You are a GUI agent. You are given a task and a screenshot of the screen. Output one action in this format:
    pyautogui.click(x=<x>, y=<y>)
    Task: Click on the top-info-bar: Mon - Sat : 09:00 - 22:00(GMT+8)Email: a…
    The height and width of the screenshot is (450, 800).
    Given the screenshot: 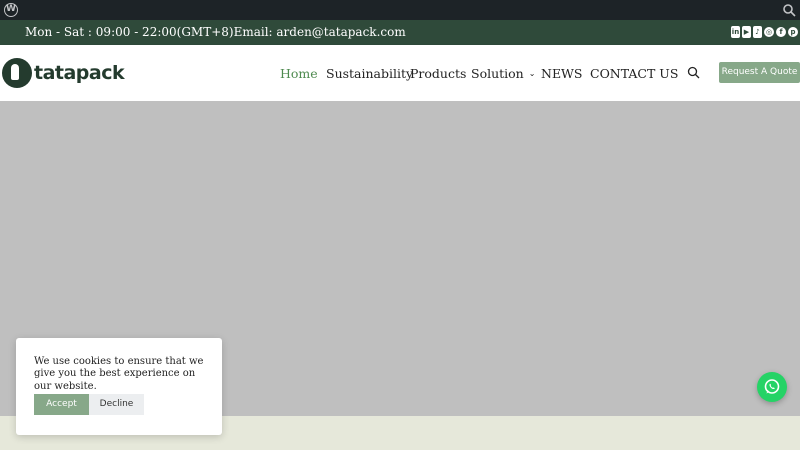 What is the action you would take?
    pyautogui.click(x=400, y=32)
    